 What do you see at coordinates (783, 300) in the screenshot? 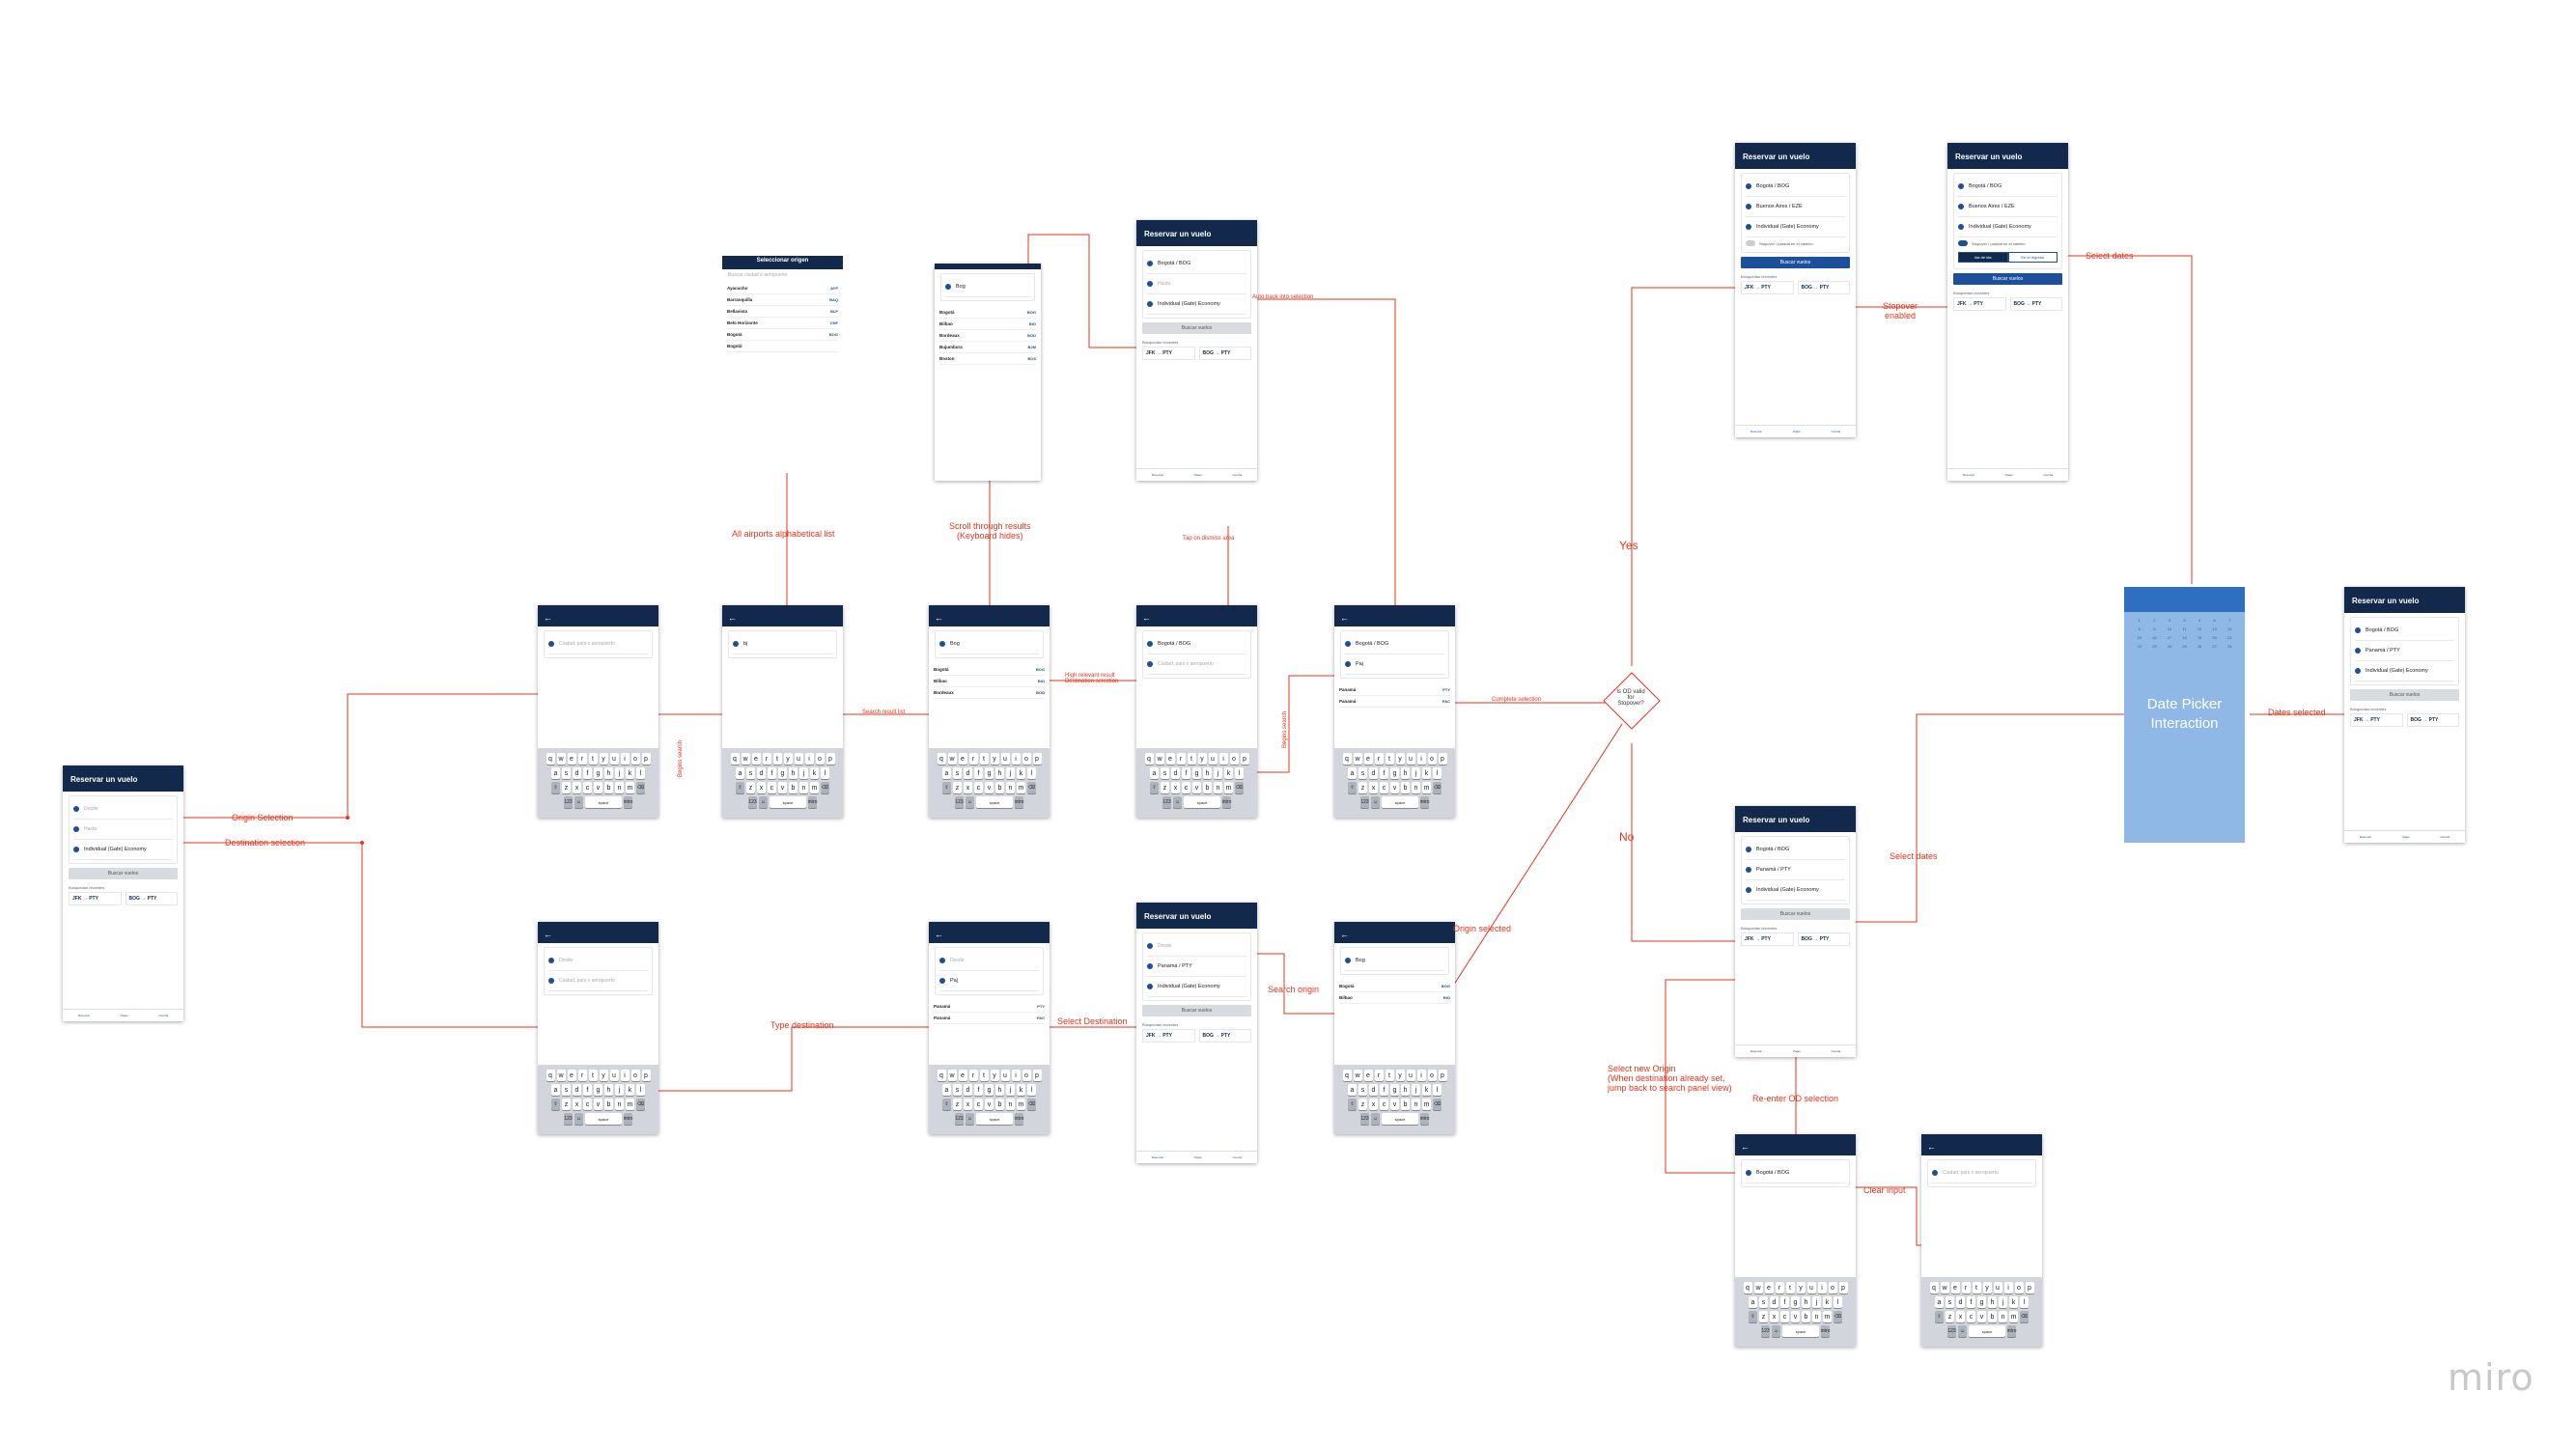
I see `list-item: Barranquilla BAQ` at bounding box center [783, 300].